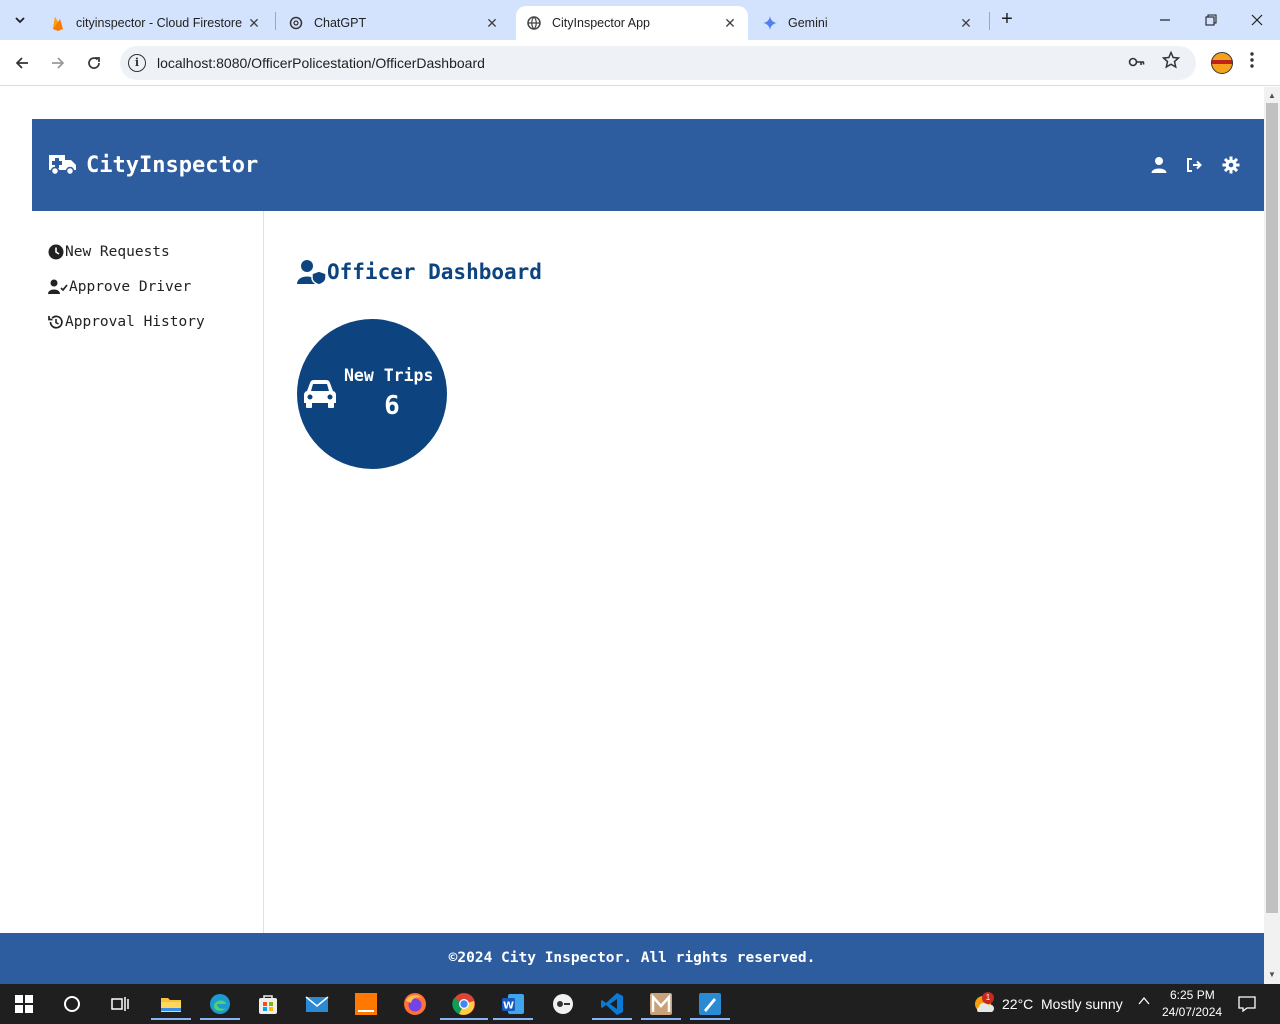 This screenshot has width=1280, height=1024. I want to click on tab-gemini: Gemini ✕, so click(868, 23).